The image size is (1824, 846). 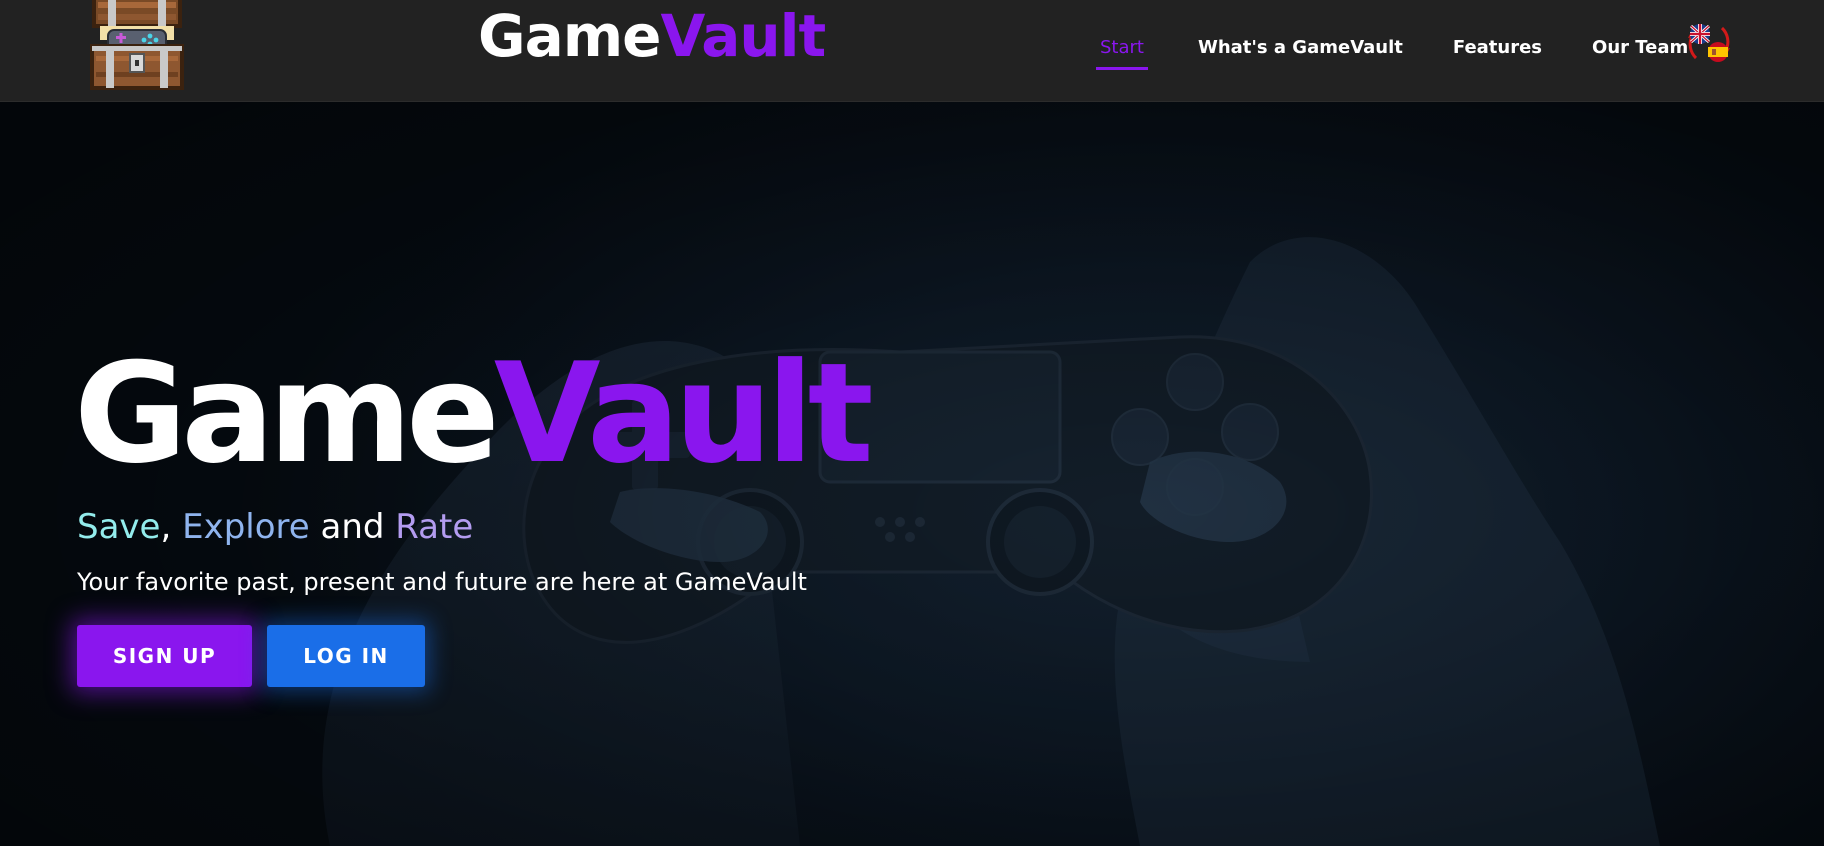 I want to click on brand-title: GameVault, so click(x=652, y=36).